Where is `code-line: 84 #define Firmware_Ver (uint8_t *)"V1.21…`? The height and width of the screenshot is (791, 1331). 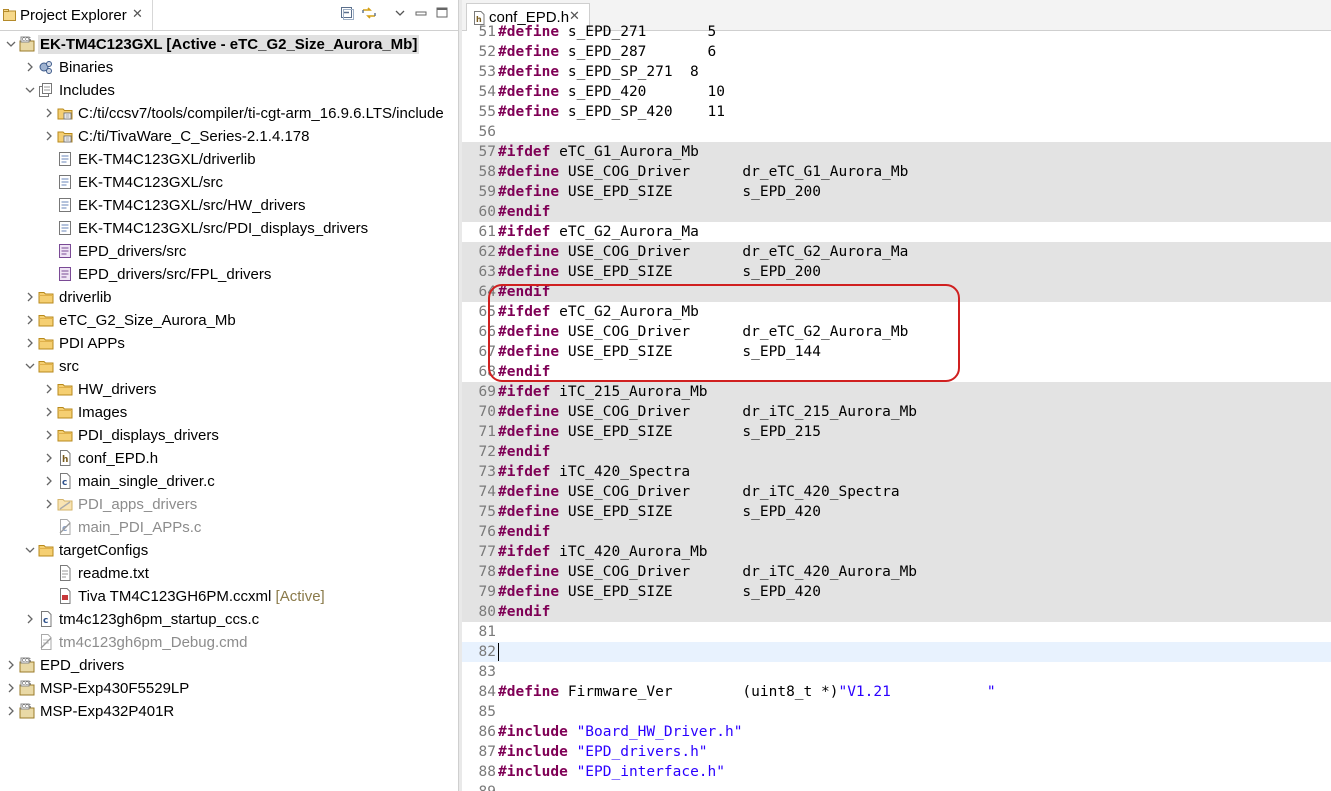 code-line: 84 #define Firmware_Ver (uint8_t *)"V1.21… is located at coordinates (896, 692).